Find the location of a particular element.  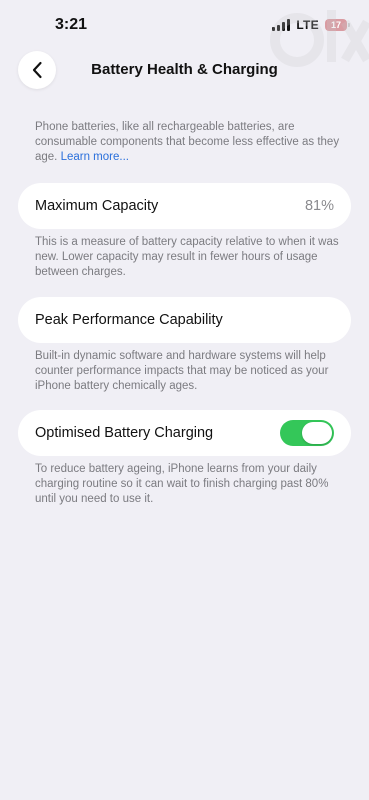

status-bar: 3:21 LTE 17 is located at coordinates (184, 33).